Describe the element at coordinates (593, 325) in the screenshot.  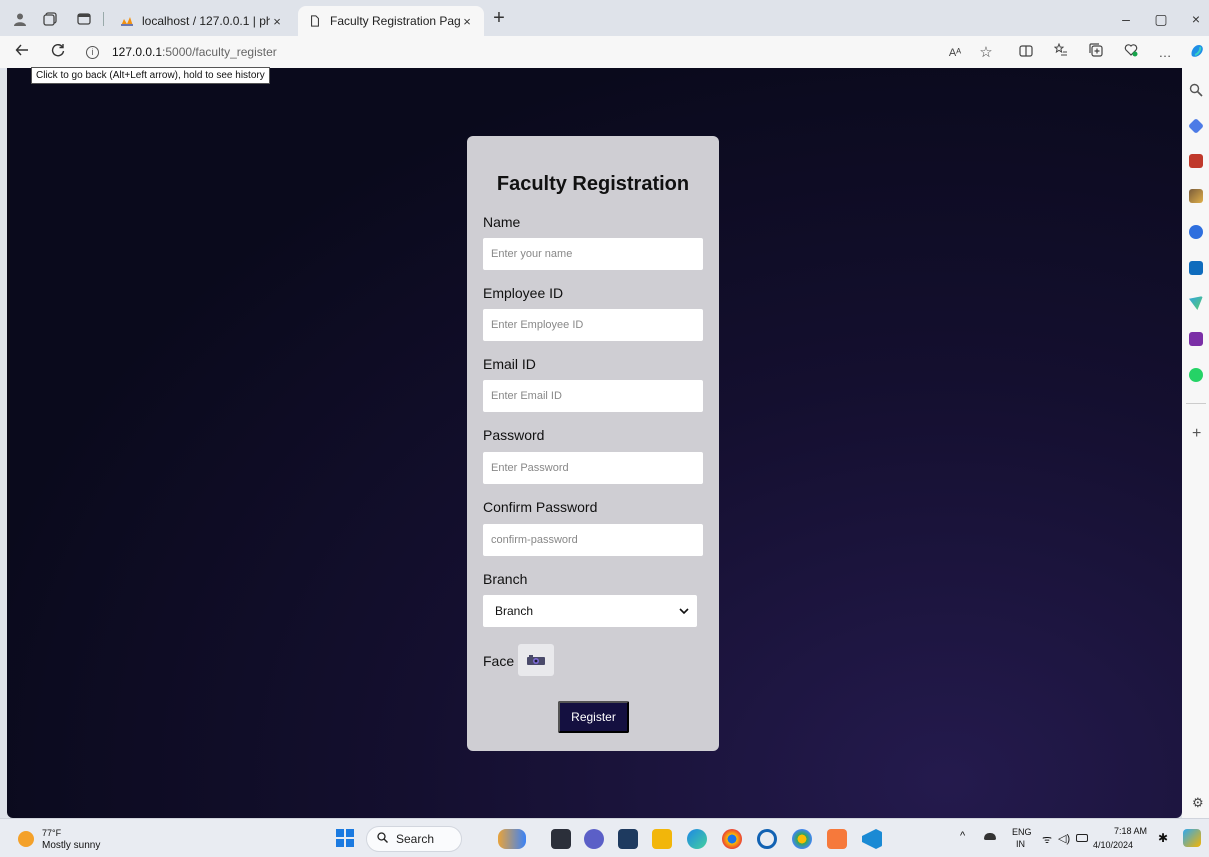
I see `employee-id-input` at that location.